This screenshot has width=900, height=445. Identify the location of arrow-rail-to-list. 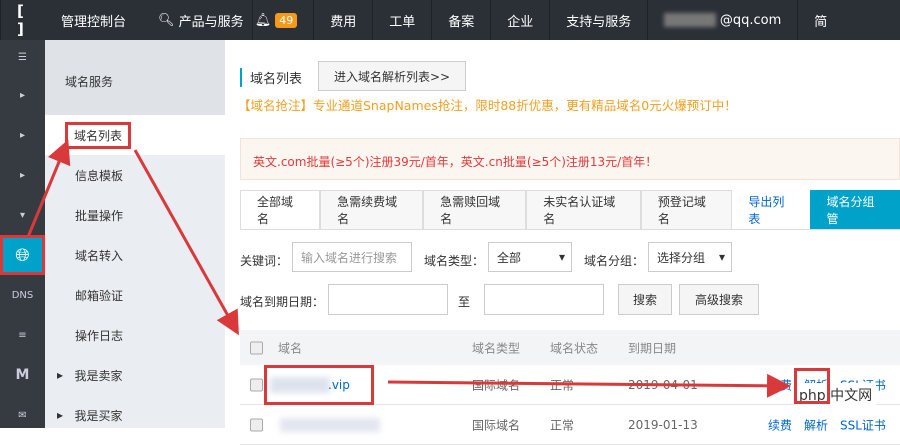
(48, 188).